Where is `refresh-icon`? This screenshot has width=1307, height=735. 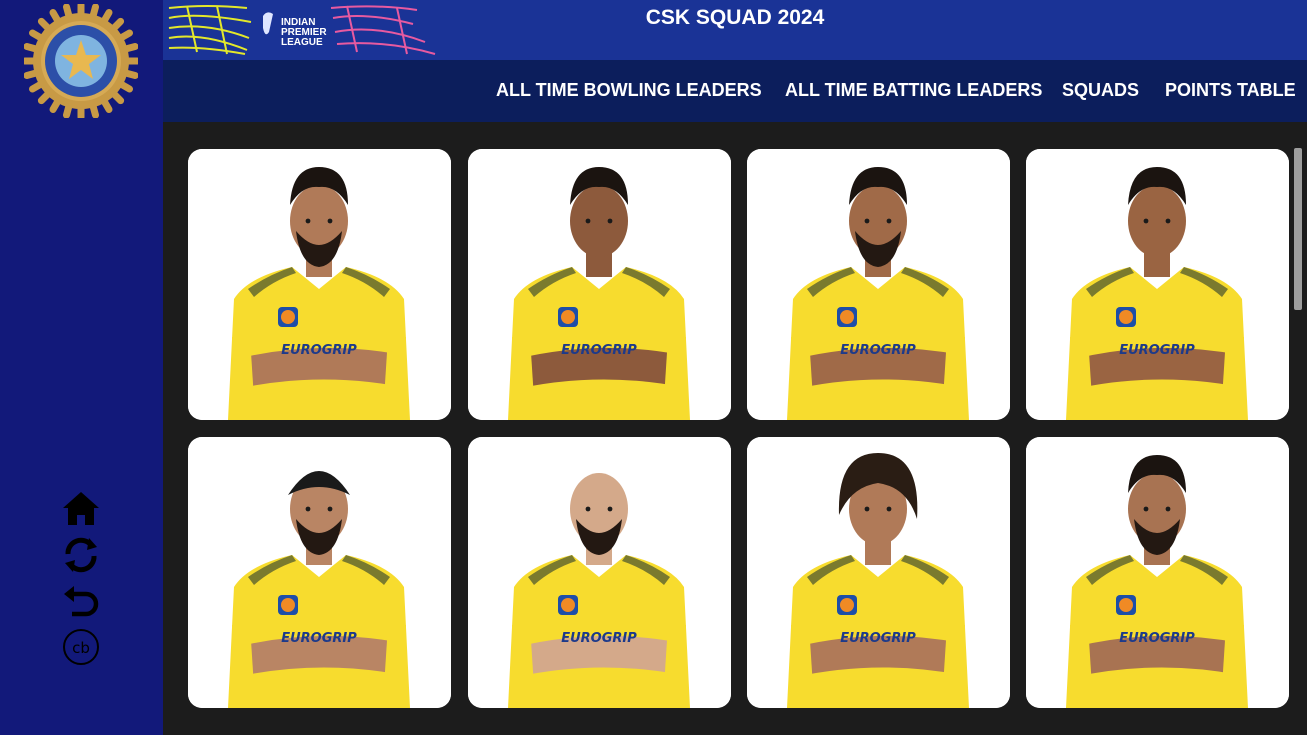
refresh-icon is located at coordinates (81, 555).